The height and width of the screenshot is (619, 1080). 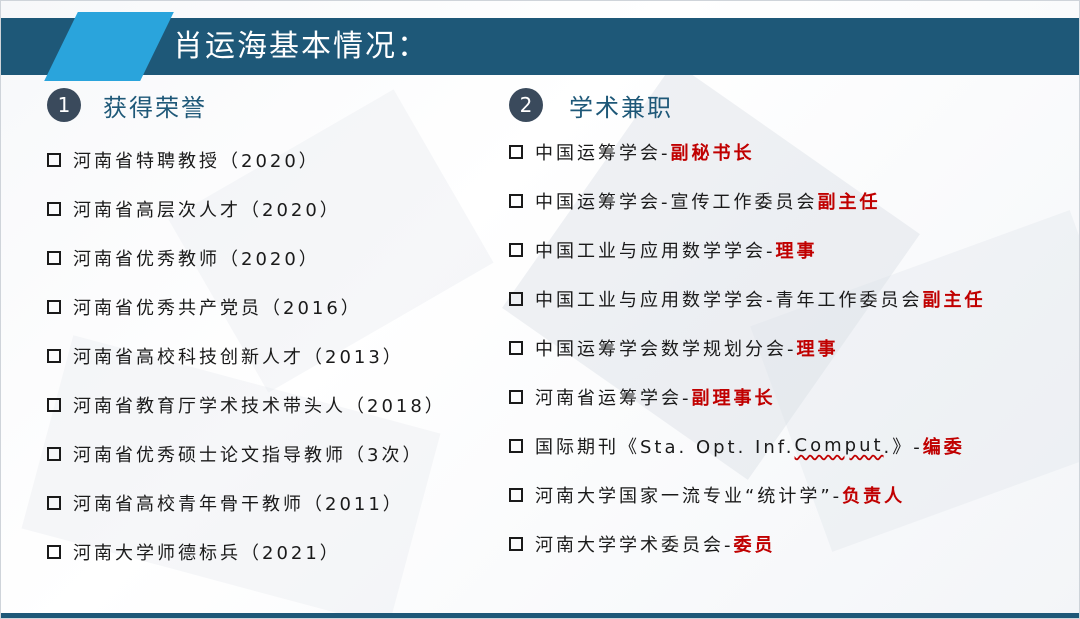 I want to click on list-item: 河南省优秀教师（2020）, so click(x=246, y=257).